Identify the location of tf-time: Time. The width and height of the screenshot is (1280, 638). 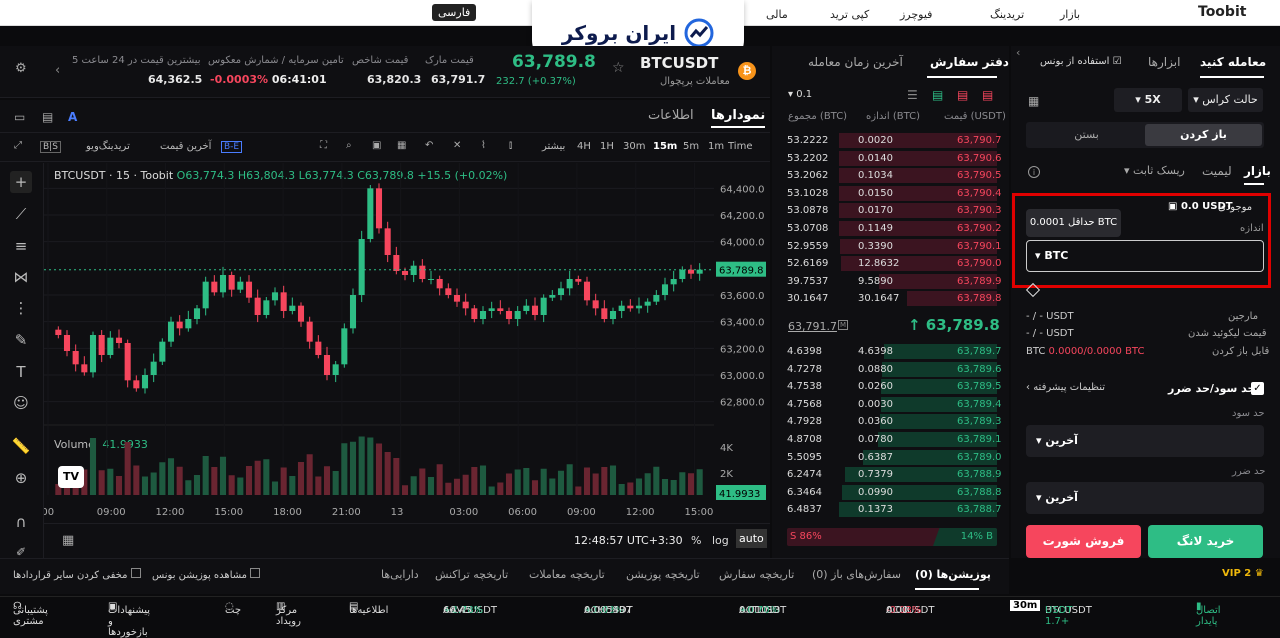
(740, 146).